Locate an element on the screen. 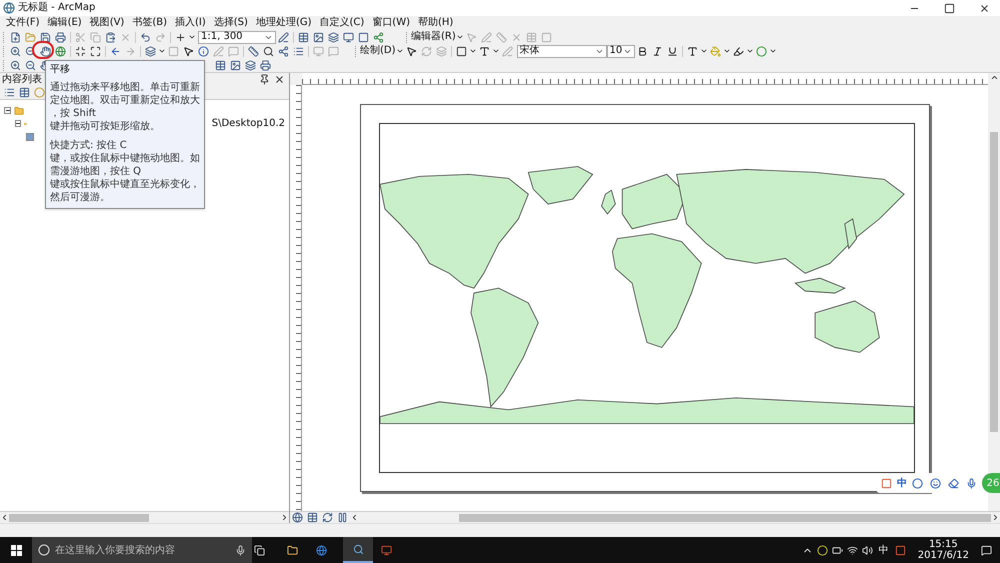 This screenshot has width=1000, height=563. draw-menu: 绘制(D) is located at coordinates (378, 51).